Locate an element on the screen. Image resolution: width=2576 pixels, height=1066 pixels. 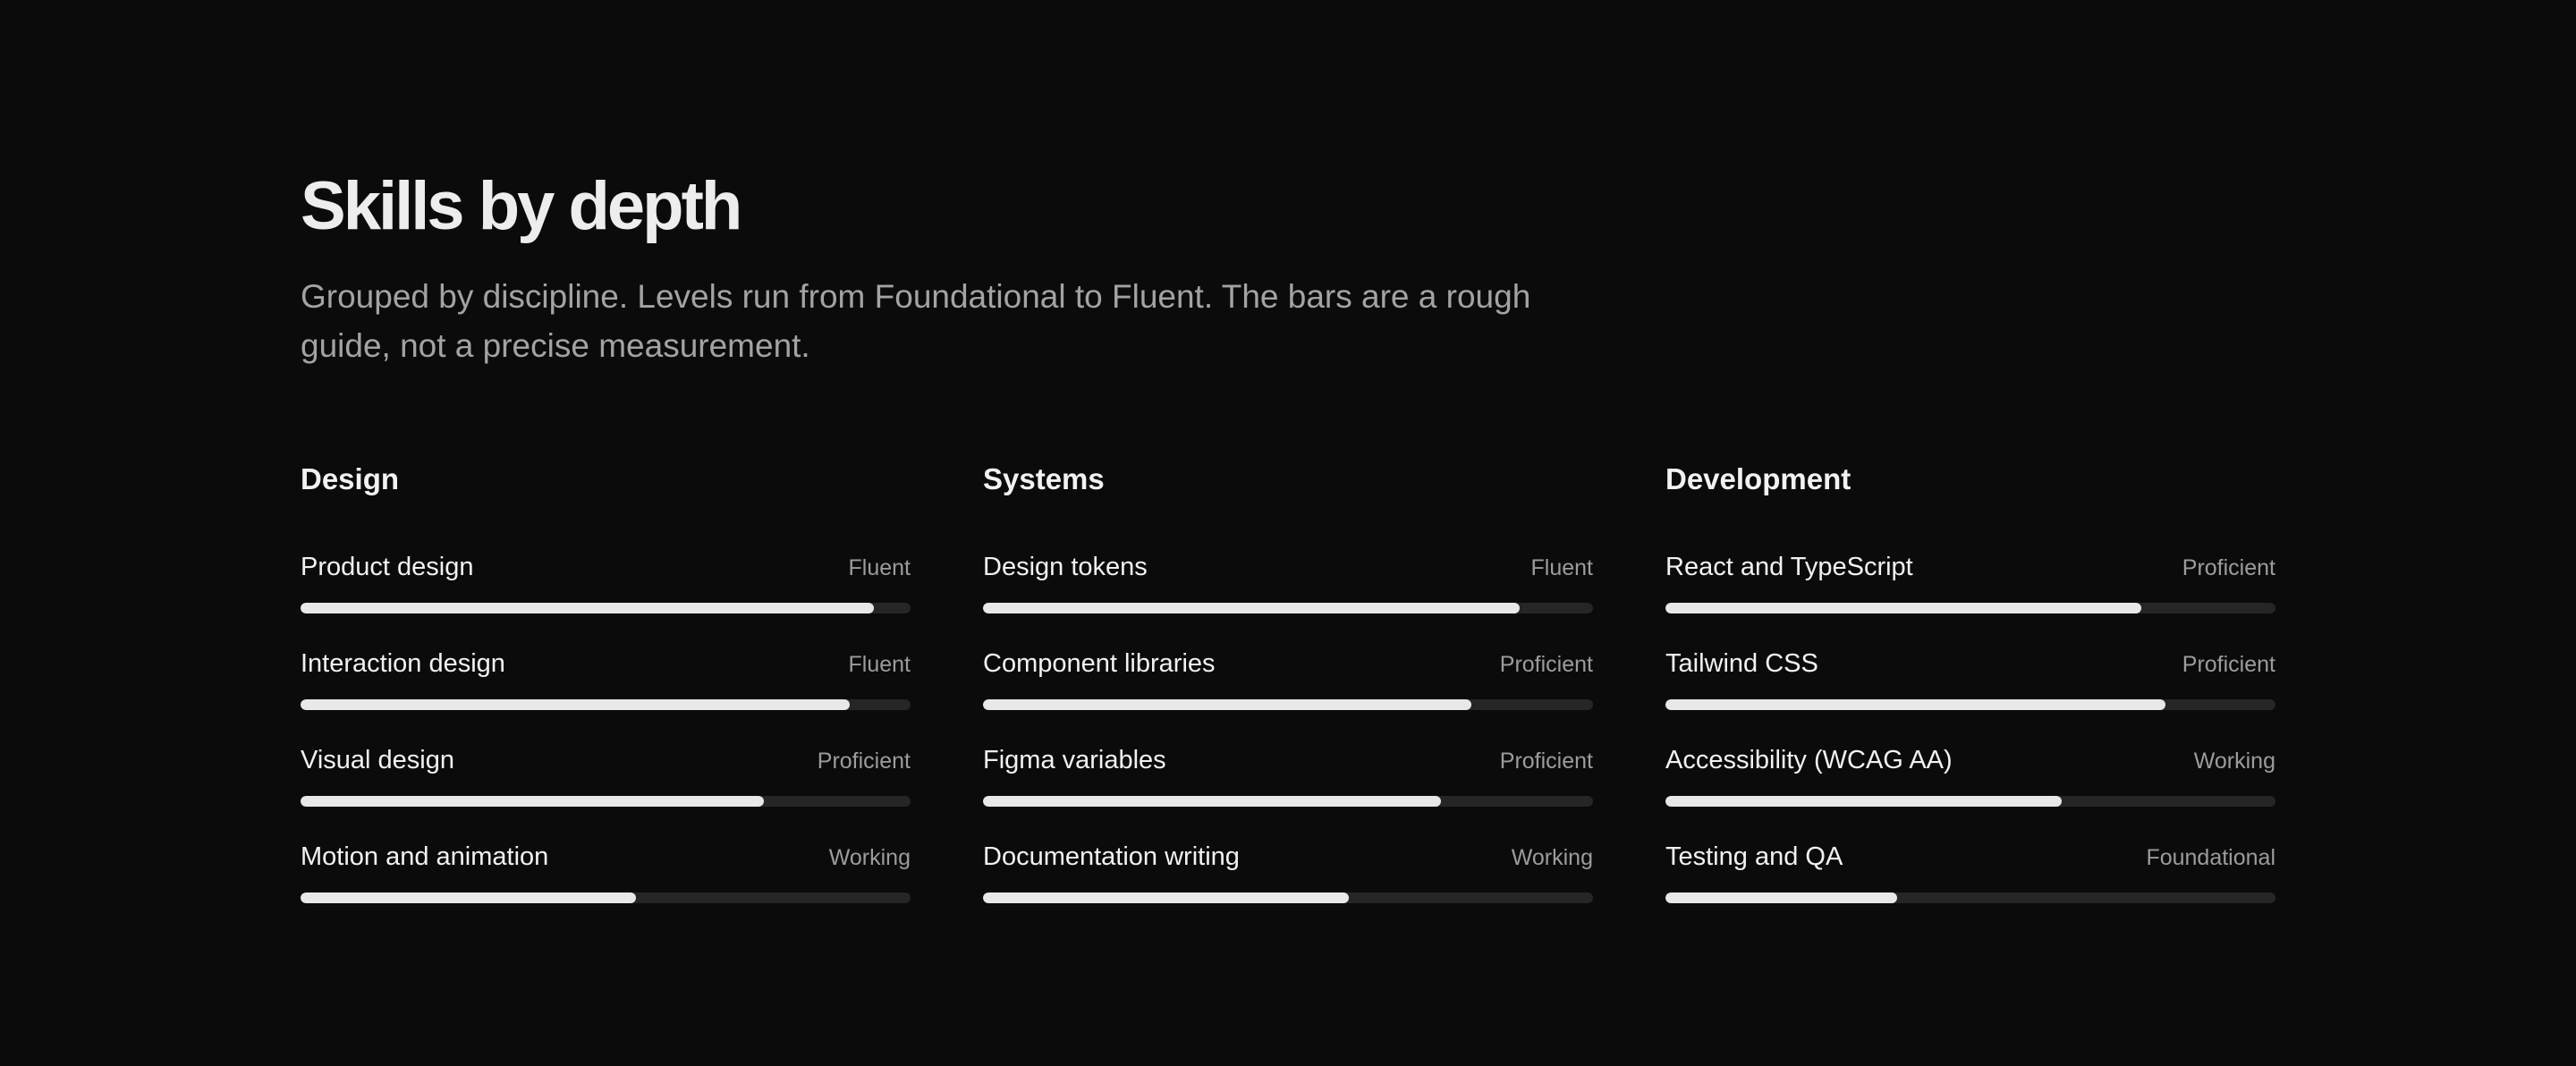
skill-row: Testing and QA Foundational is located at coordinates (1970, 856).